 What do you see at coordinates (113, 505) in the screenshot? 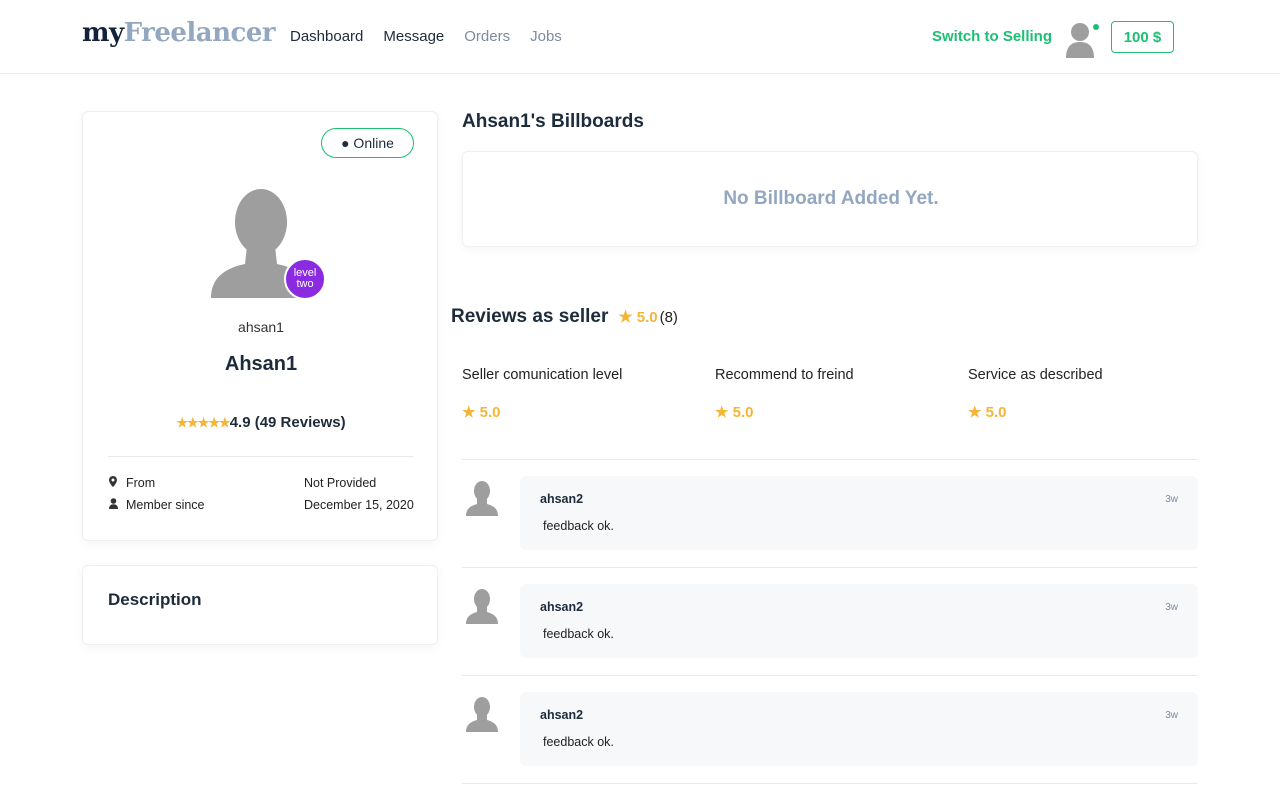
I see `user-icon` at bounding box center [113, 505].